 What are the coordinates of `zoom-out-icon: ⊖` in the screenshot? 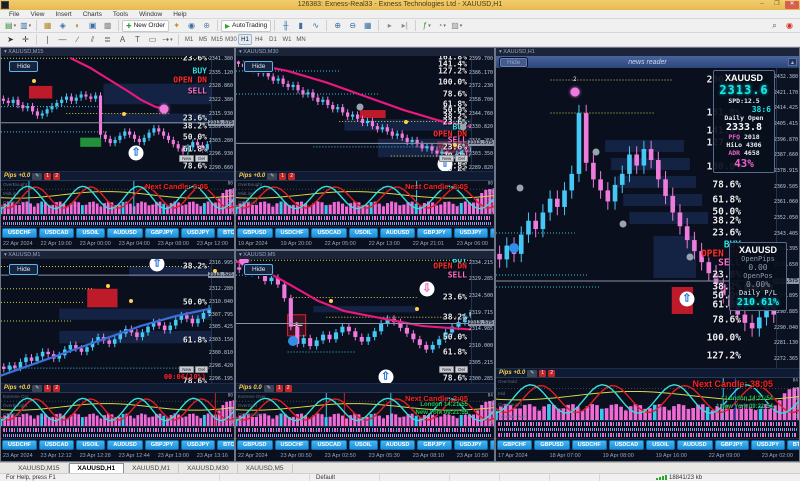 It's located at (352, 26).